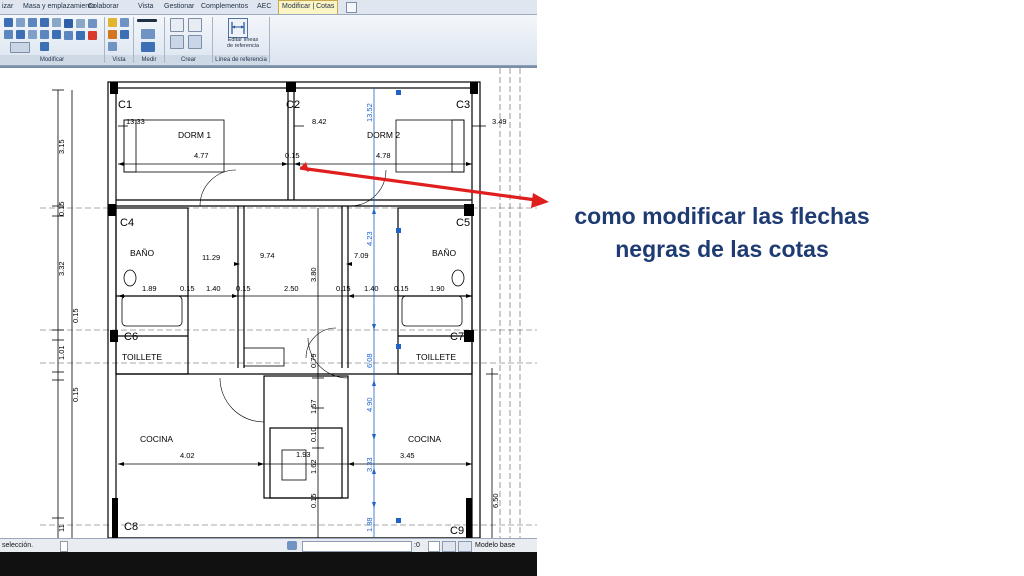 Image resolution: width=1024 pixels, height=576 pixels. Describe the element at coordinates (495, 546) in the screenshot. I see `design-option-model: Modelo base` at that location.